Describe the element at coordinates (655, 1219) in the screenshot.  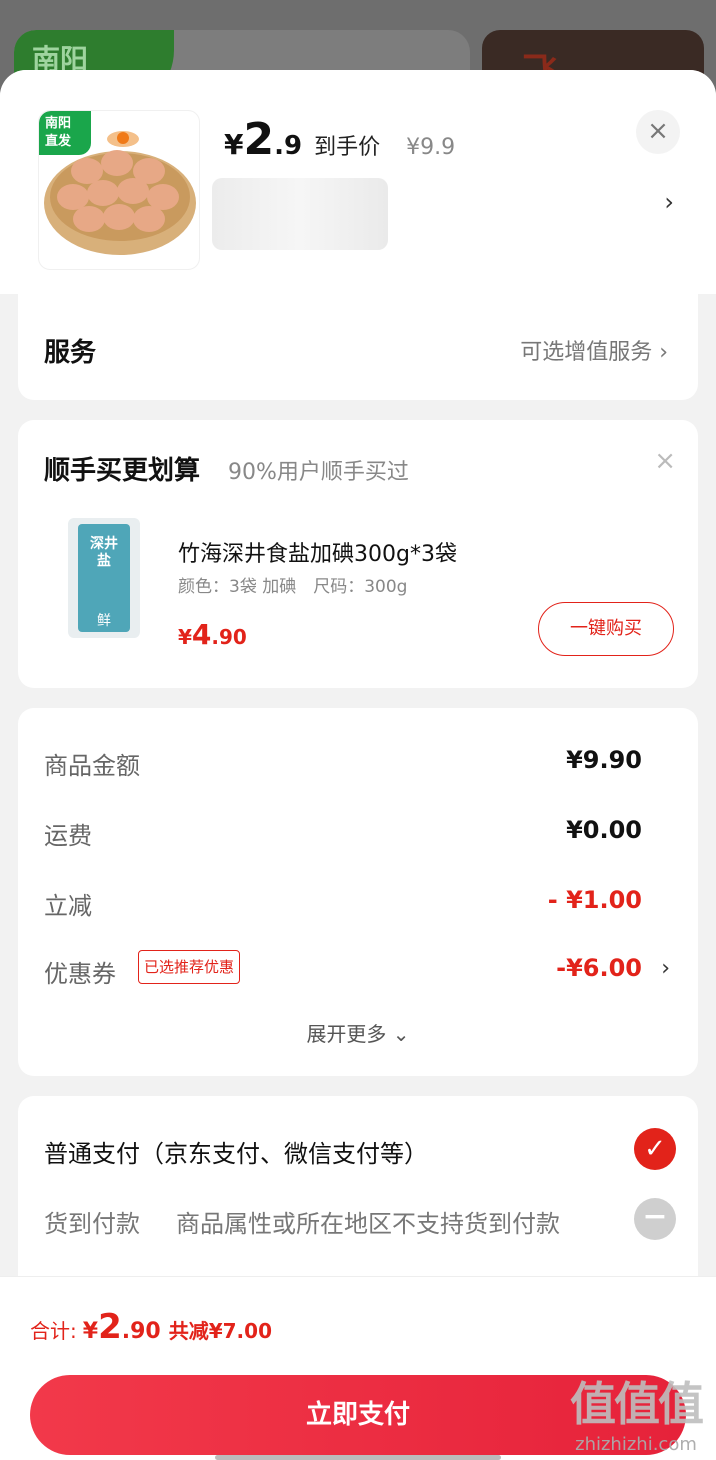
I see `disabled-icon: −` at that location.